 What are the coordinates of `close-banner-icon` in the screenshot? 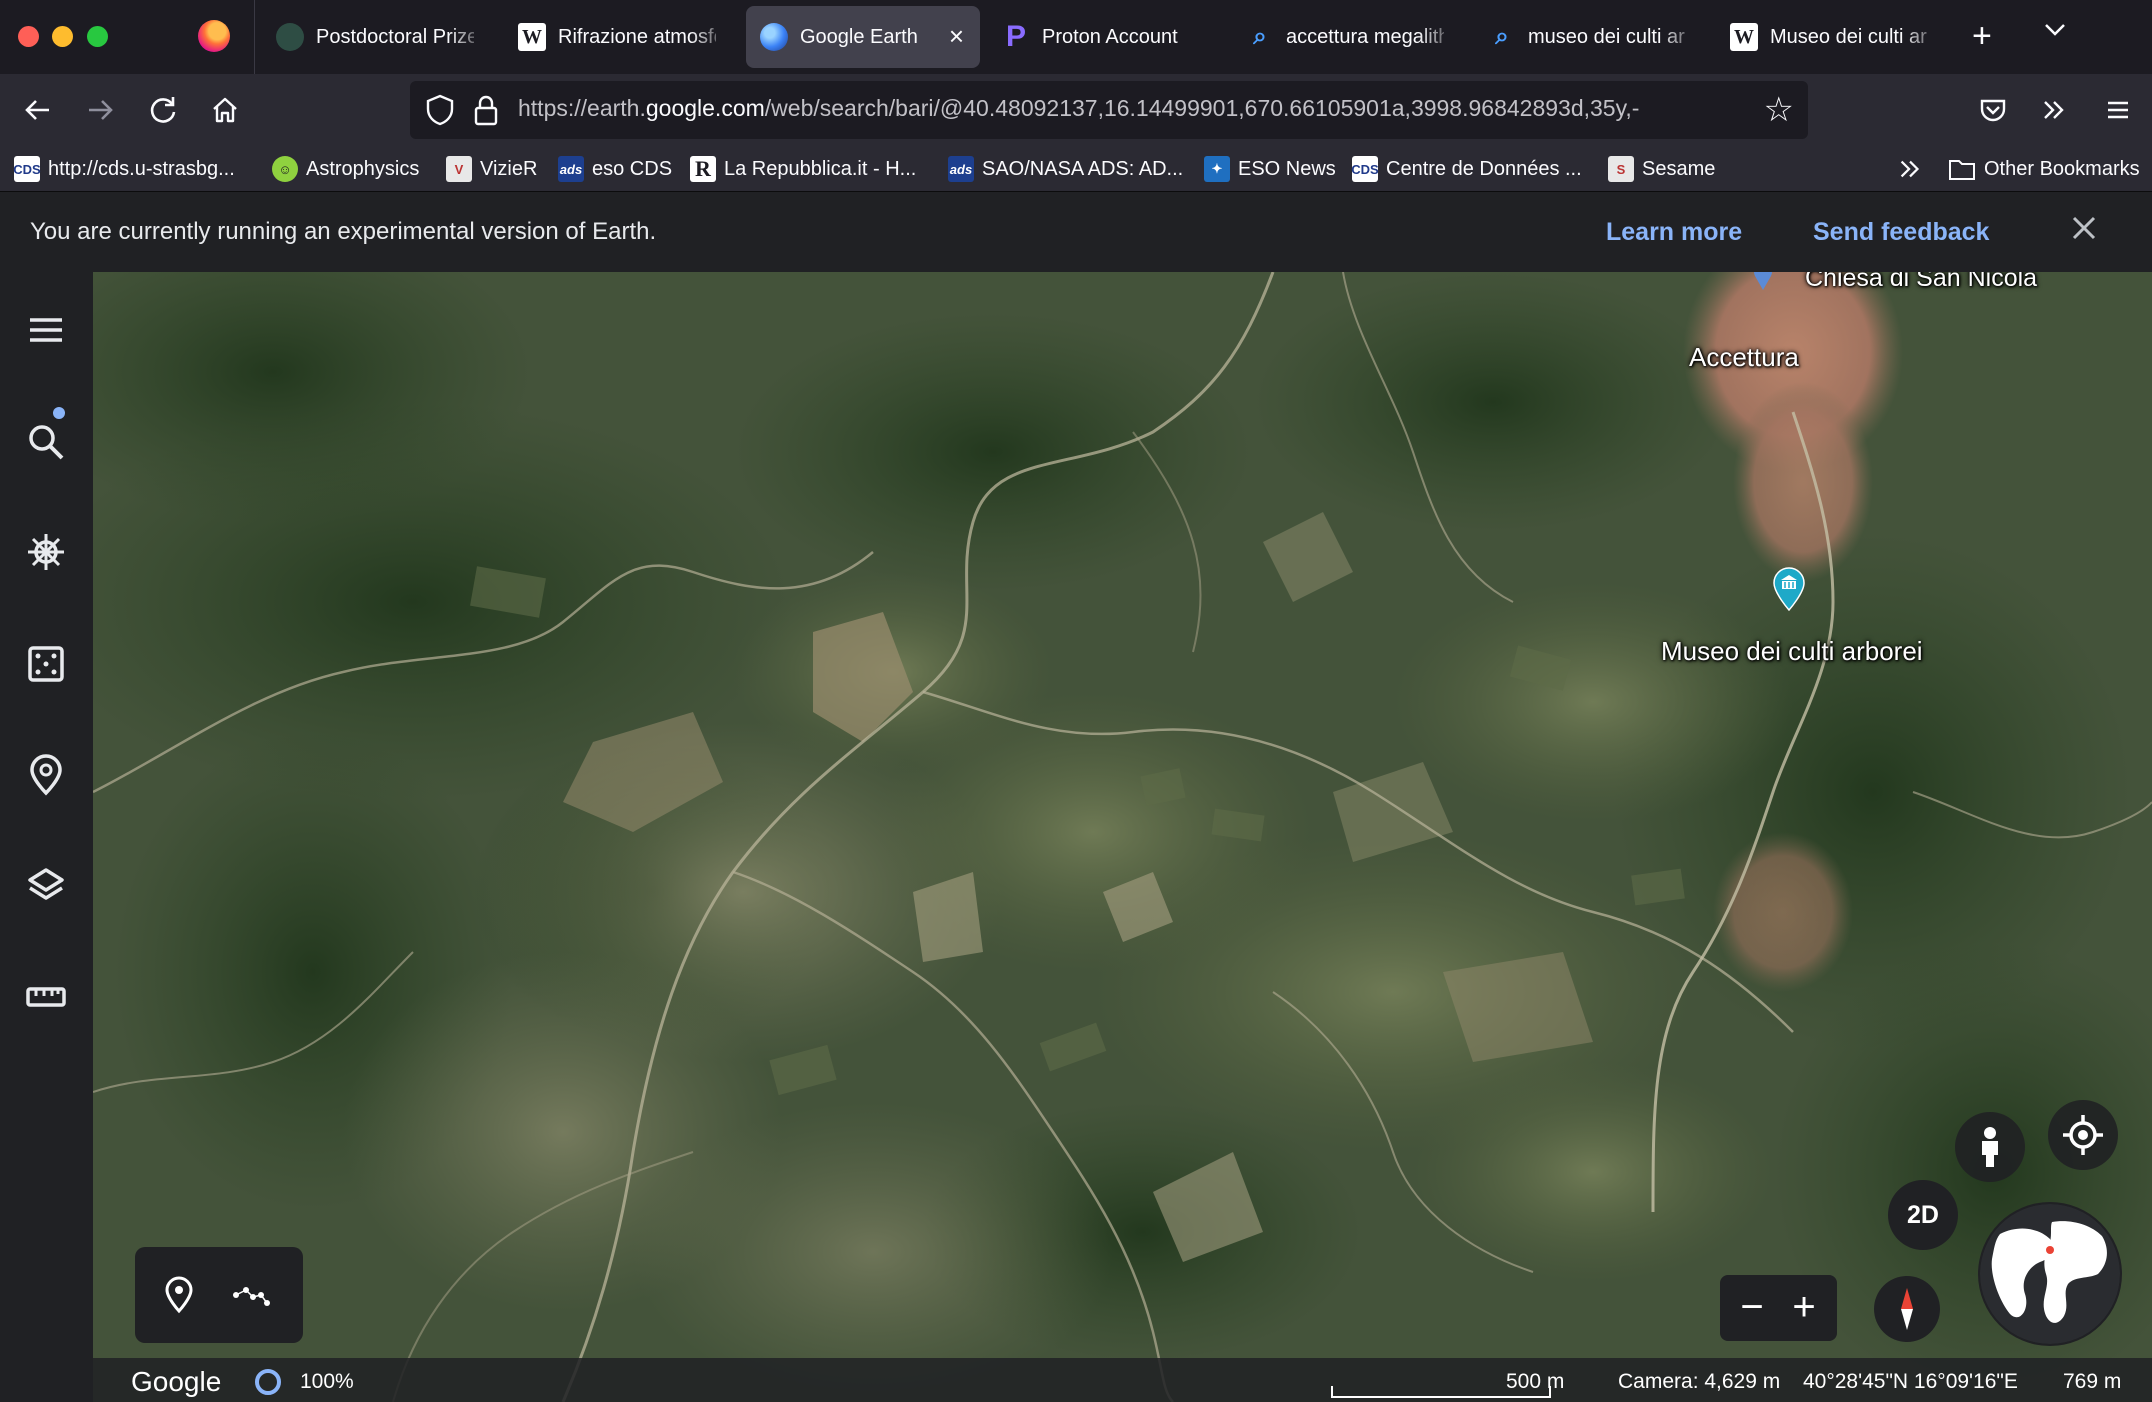 It's located at (2084, 231).